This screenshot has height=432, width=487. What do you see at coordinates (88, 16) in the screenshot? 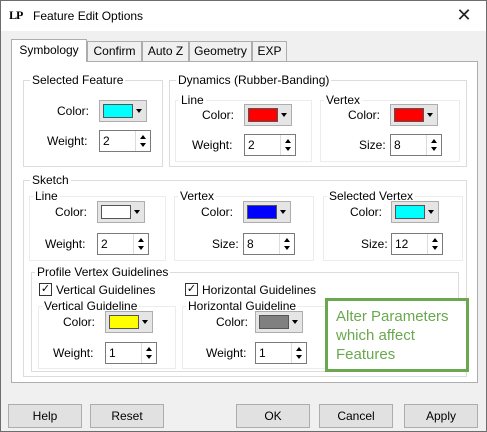
I see `window-title: Feature Edit Options` at bounding box center [88, 16].